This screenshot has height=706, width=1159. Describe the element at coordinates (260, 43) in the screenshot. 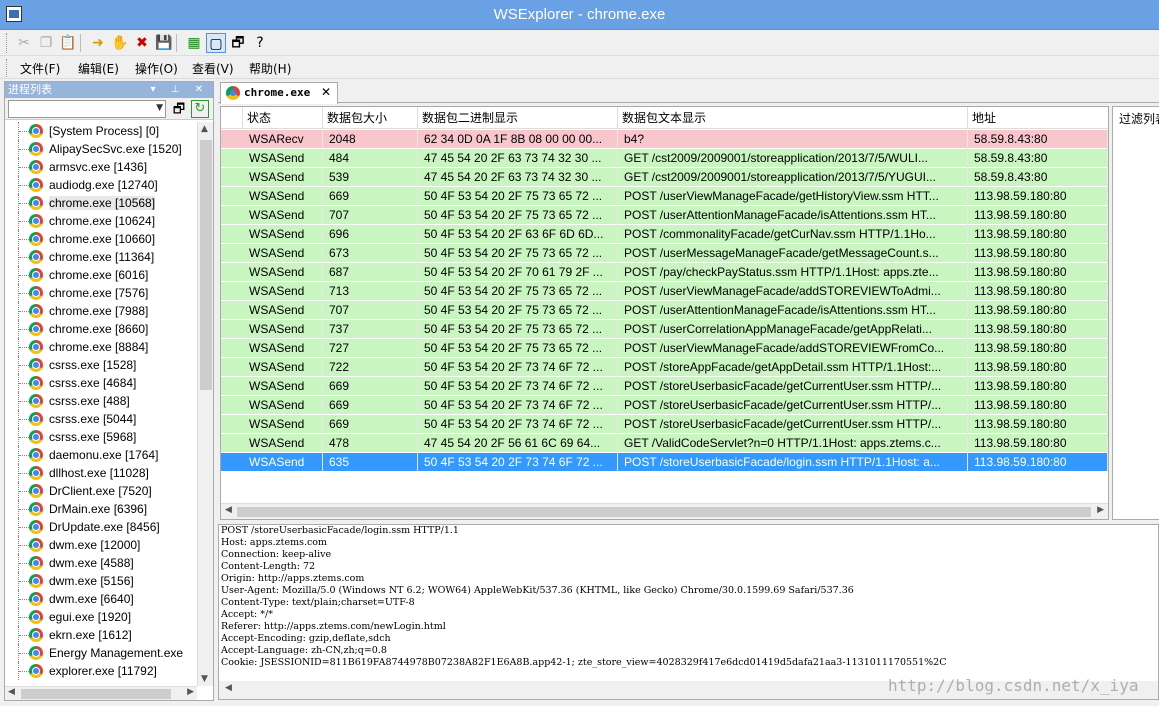

I see `help-icon: ?` at that location.